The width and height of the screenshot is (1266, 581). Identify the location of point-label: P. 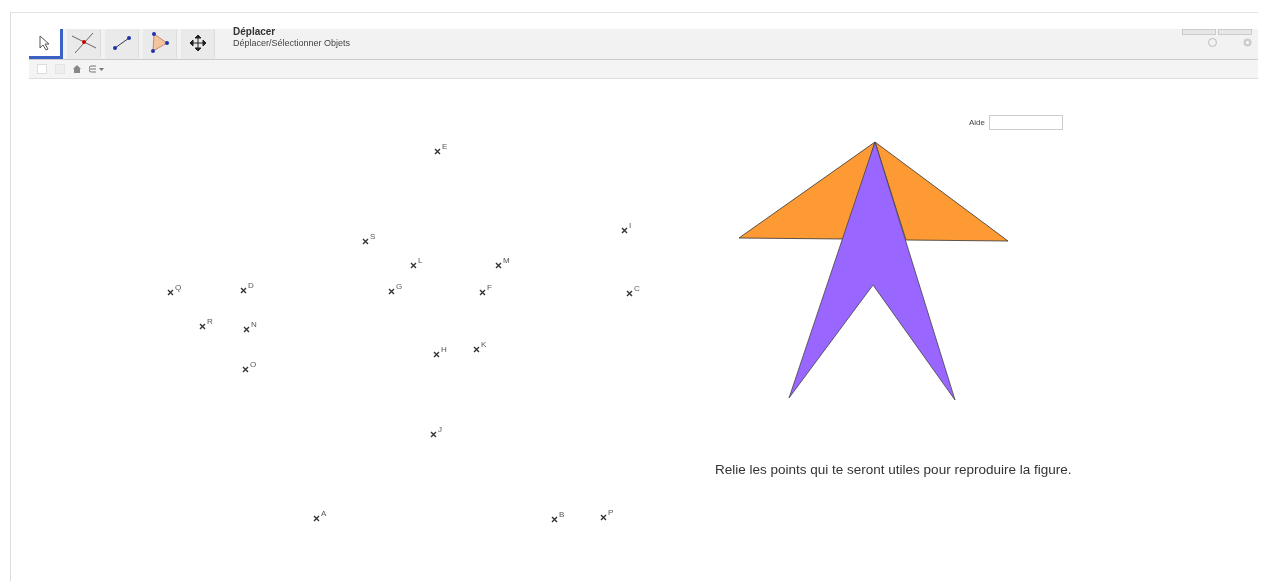
(611, 512).